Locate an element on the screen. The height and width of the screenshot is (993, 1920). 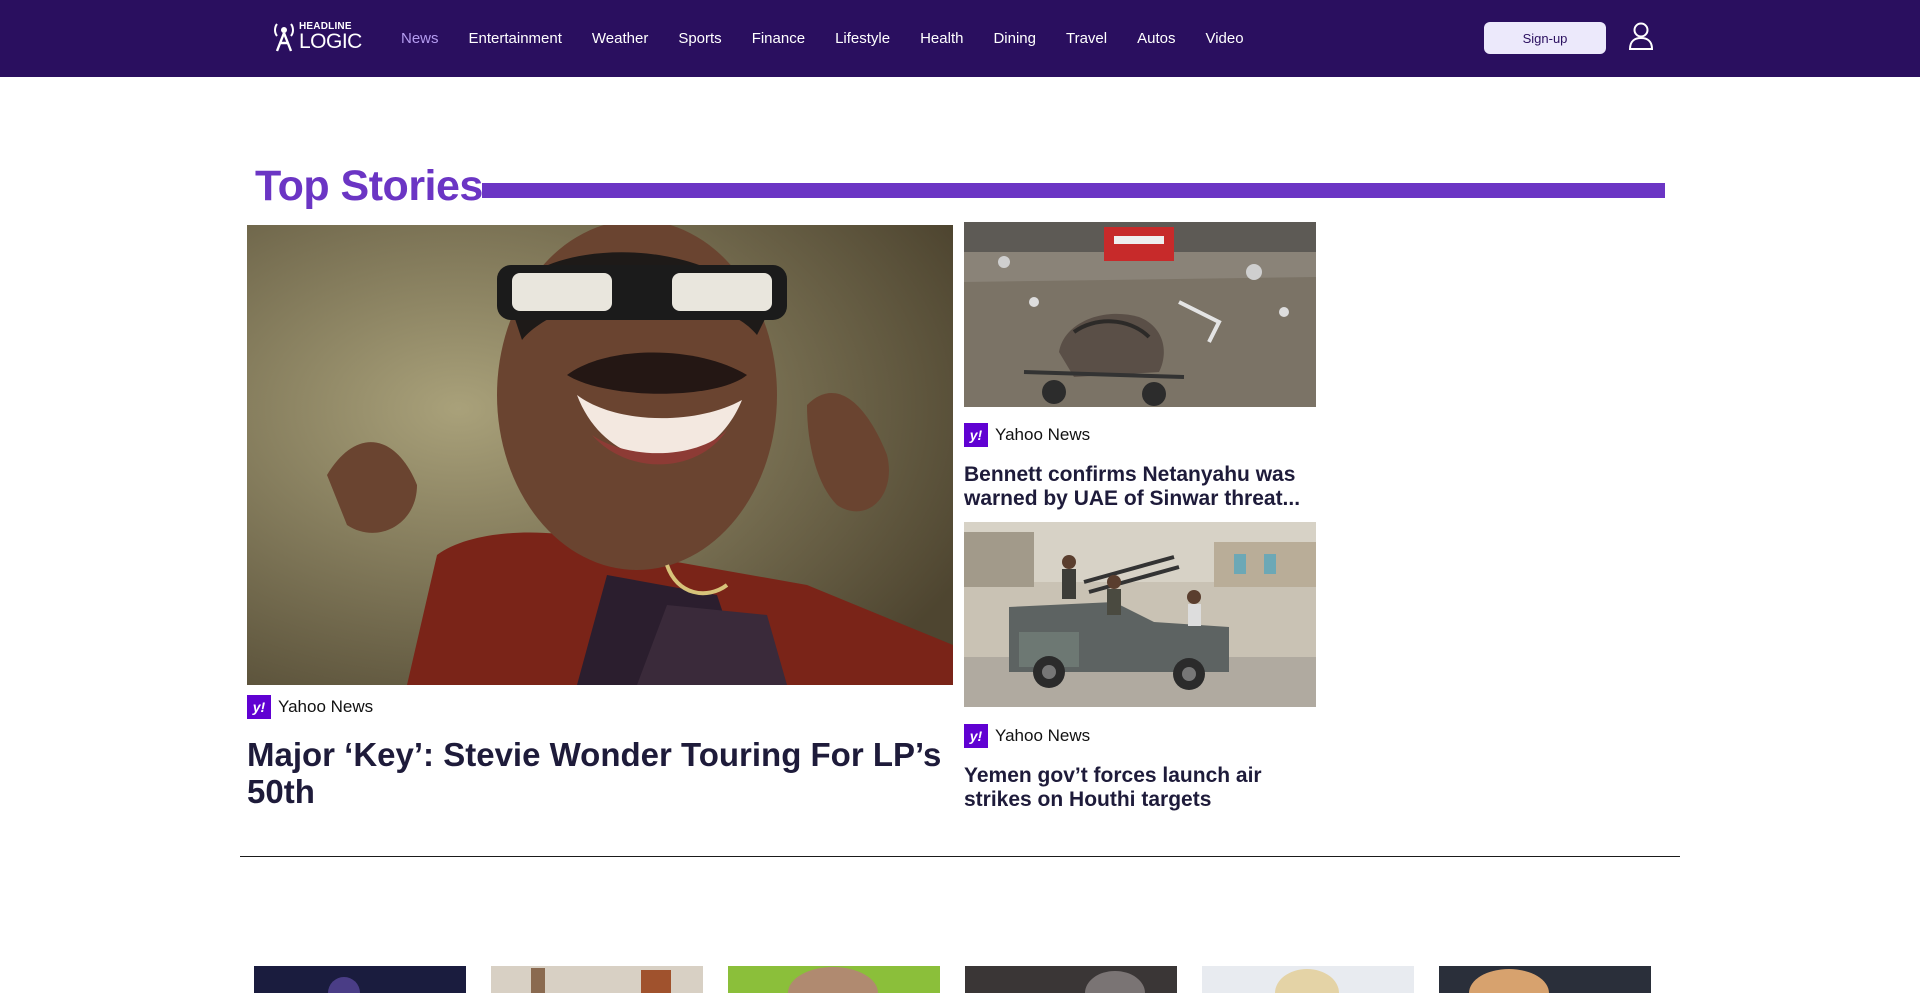
section-title: Top Stories is located at coordinates (369, 186).